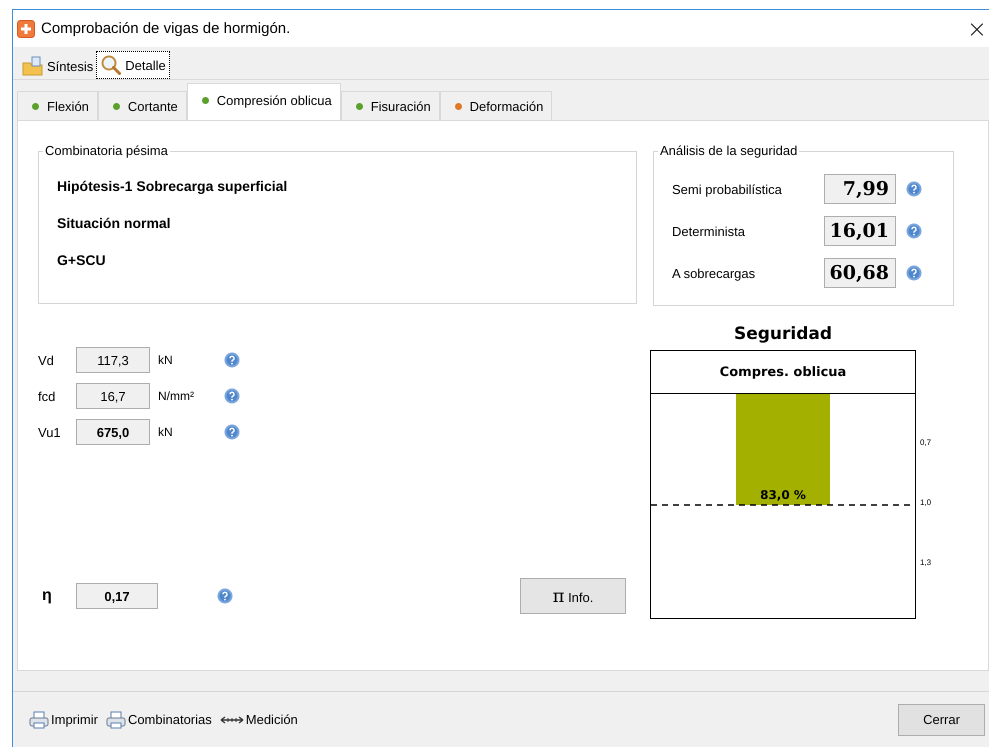  What do you see at coordinates (263, 101) in the screenshot?
I see `check-tab: Compresión oblicua` at bounding box center [263, 101].